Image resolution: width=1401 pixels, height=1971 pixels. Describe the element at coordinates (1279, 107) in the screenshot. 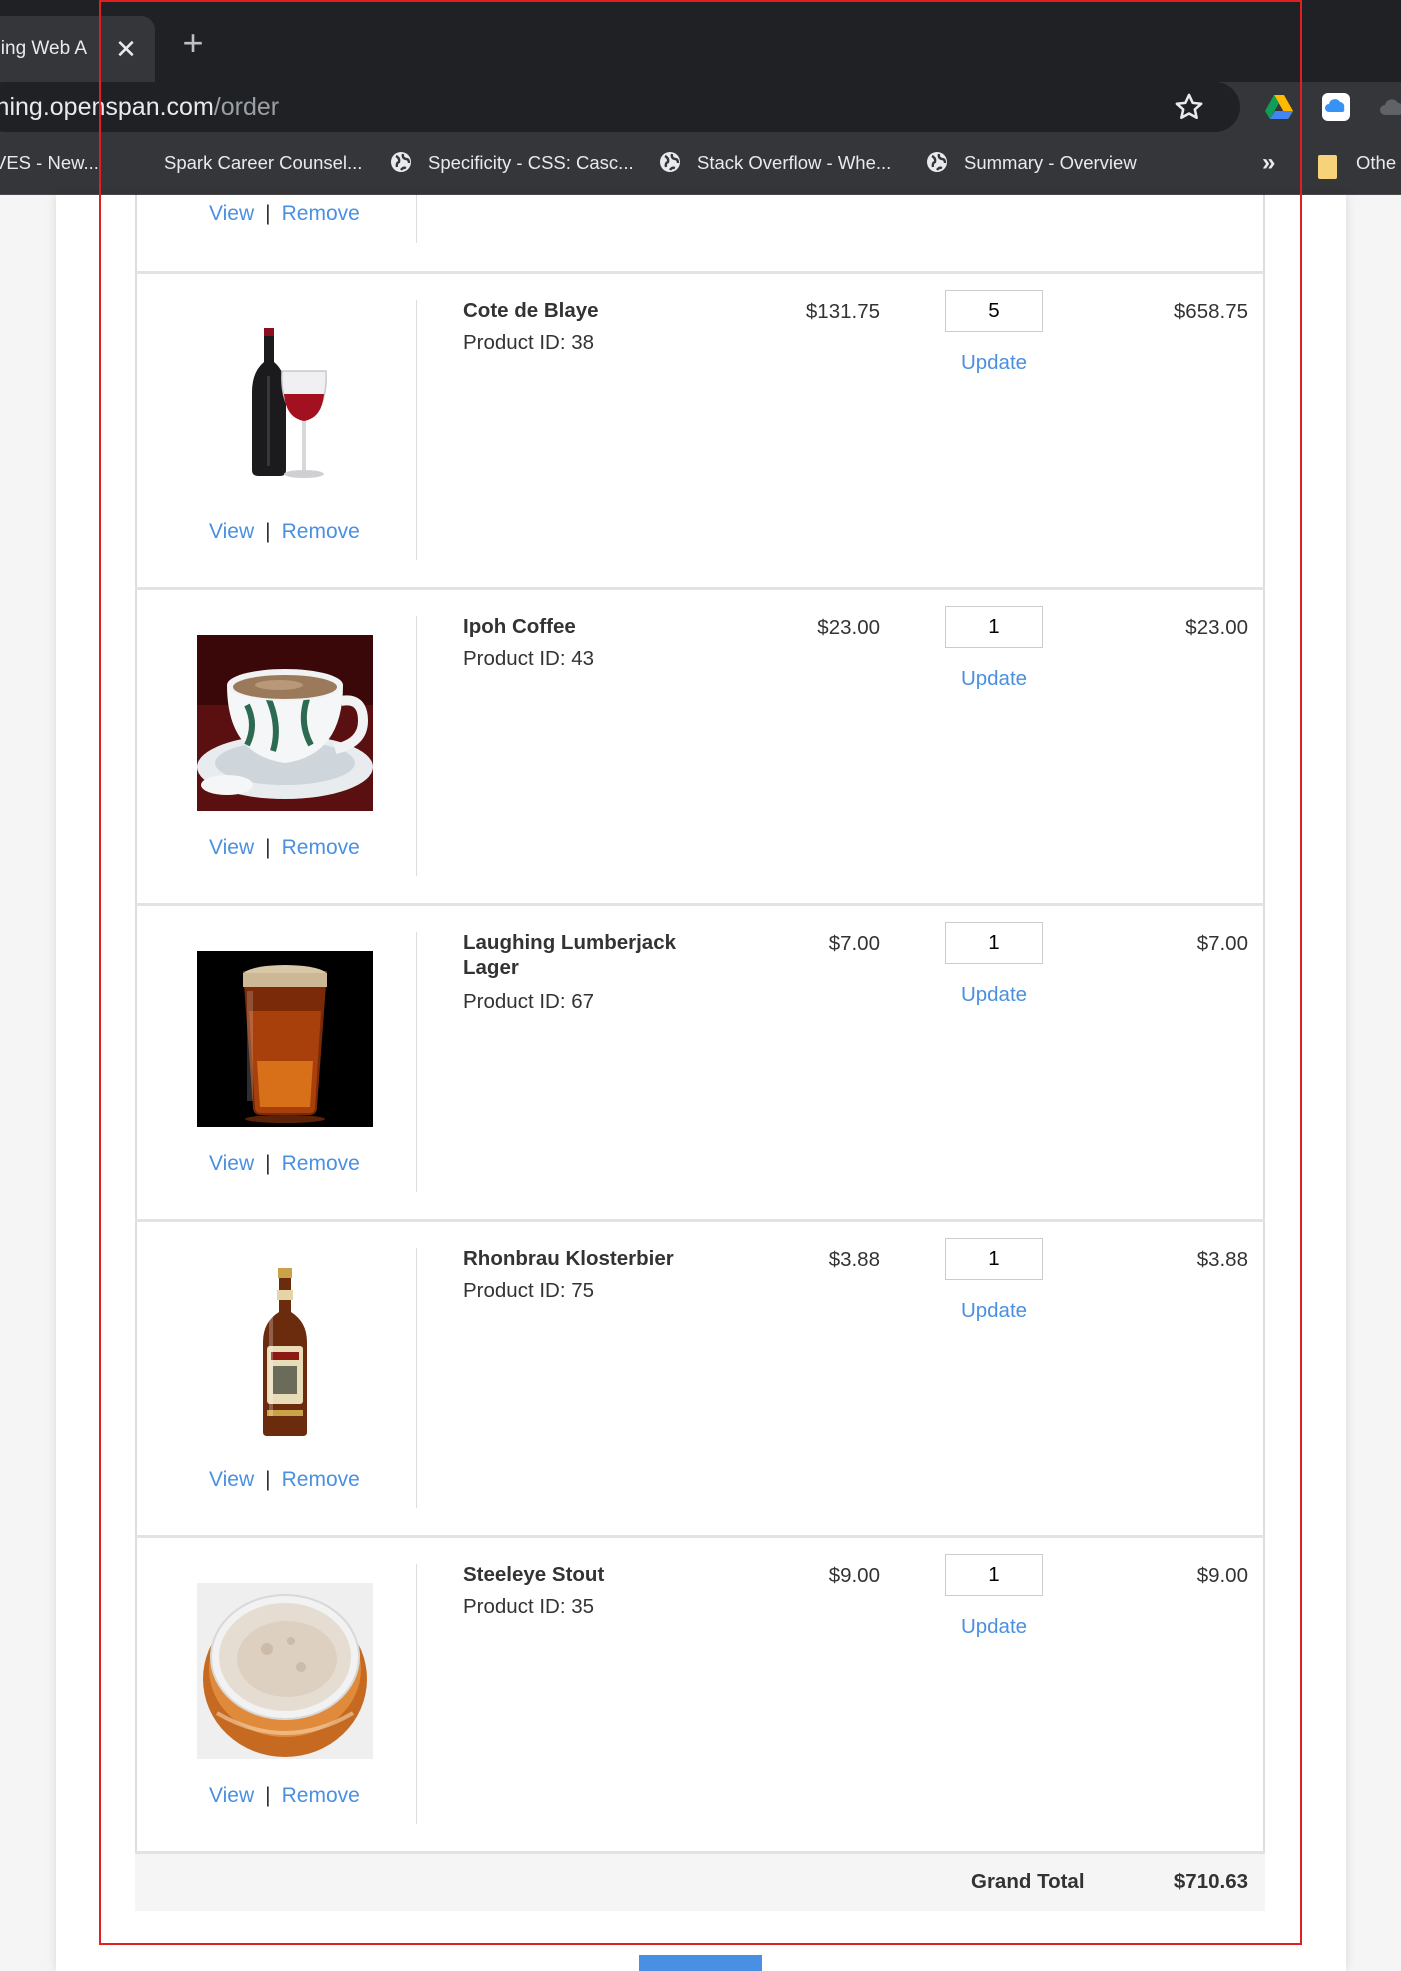

I see `google-drive-icon` at that location.